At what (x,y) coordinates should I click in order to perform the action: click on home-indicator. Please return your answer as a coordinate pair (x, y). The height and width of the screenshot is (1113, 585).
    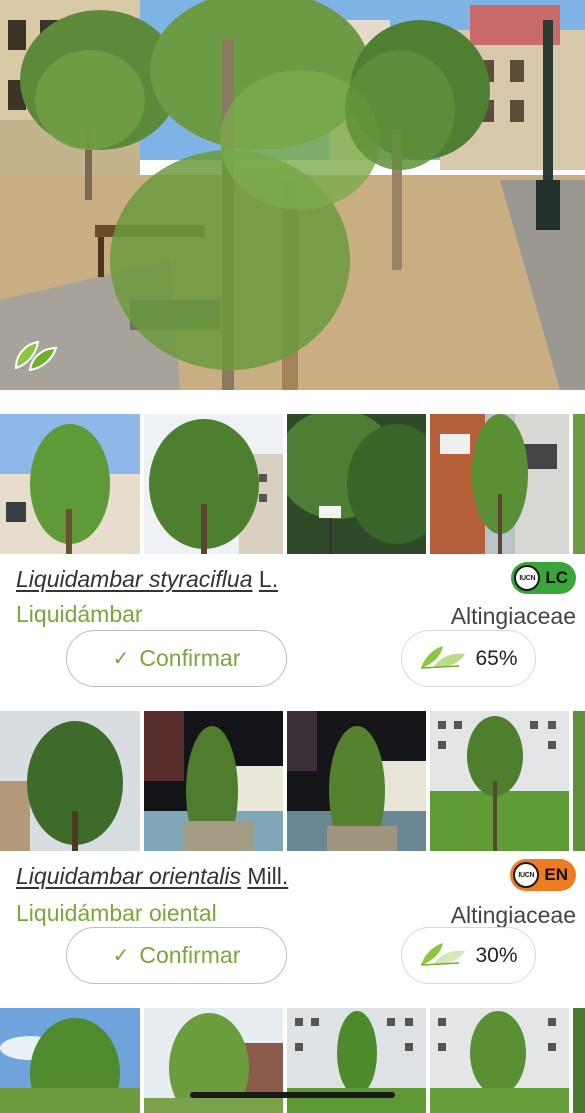
    Looking at the image, I should click on (292, 1095).